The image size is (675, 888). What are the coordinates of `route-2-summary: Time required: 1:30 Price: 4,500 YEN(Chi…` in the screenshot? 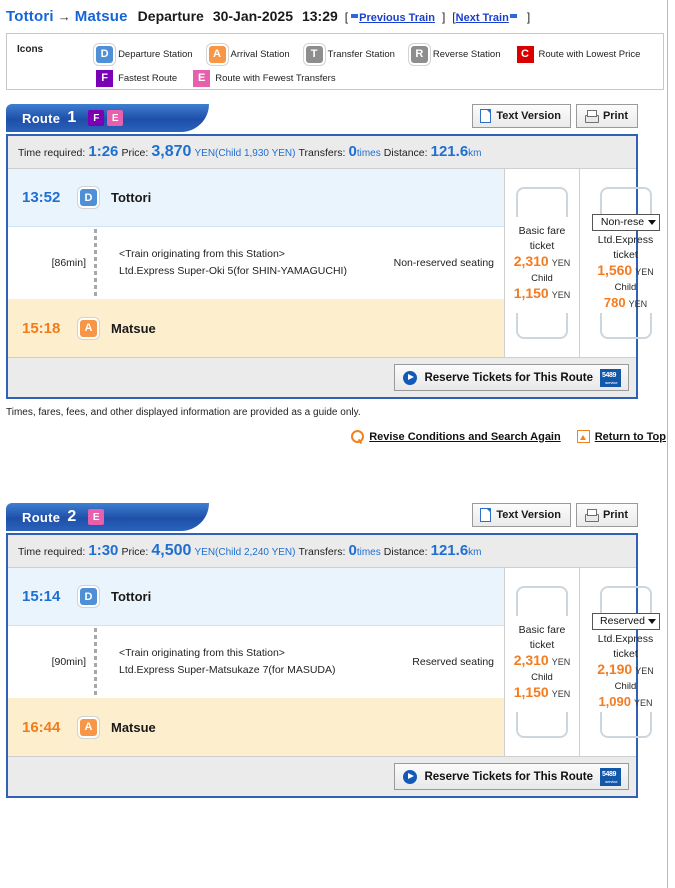 It's located at (322, 551).